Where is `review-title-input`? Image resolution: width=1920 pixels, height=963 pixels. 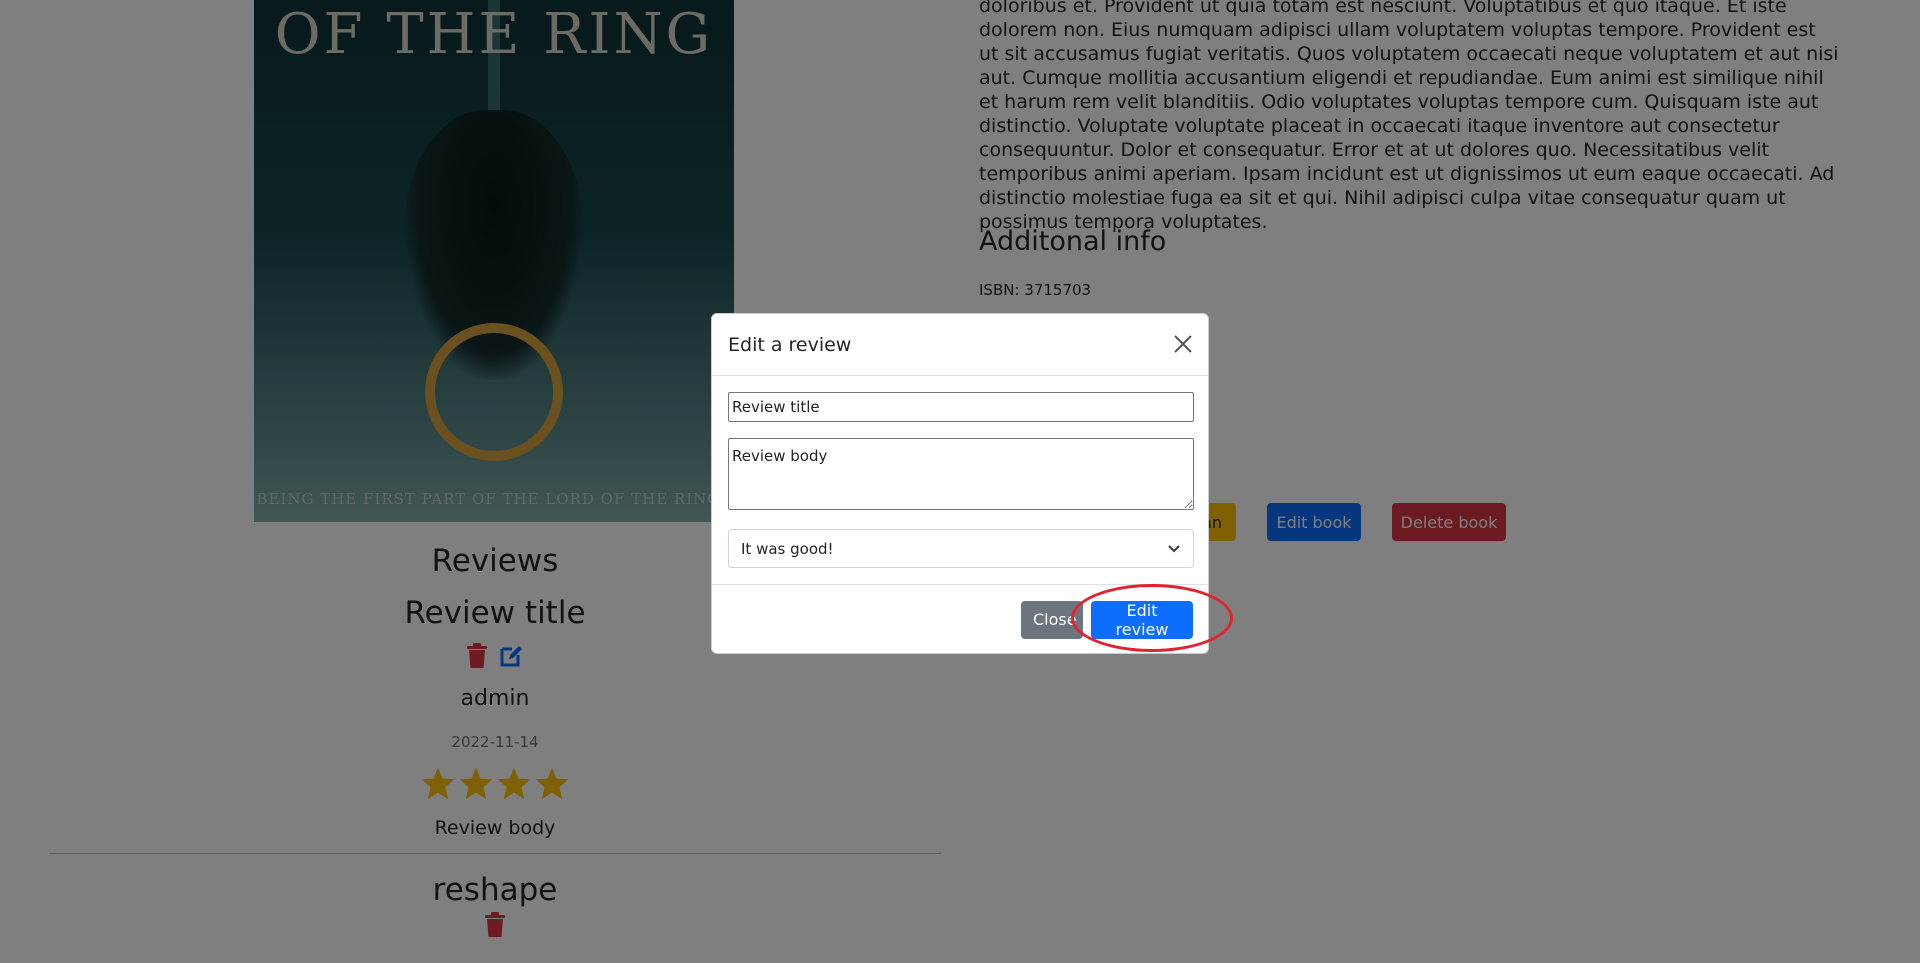 review-title-input is located at coordinates (961, 407).